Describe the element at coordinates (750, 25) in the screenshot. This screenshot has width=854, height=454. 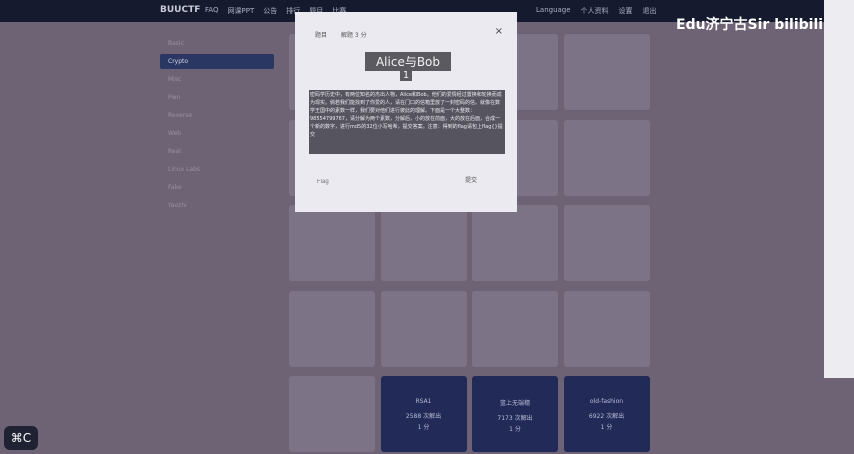
I see `watermark: Edu济宁古Sir bilibili` at that location.